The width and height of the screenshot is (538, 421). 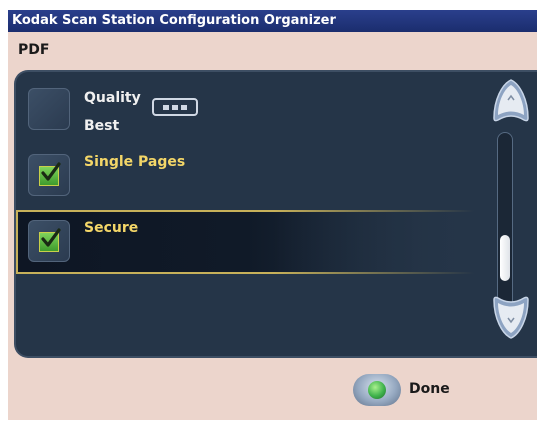 What do you see at coordinates (111, 228) in the screenshot?
I see `option-label: Secure` at bounding box center [111, 228].